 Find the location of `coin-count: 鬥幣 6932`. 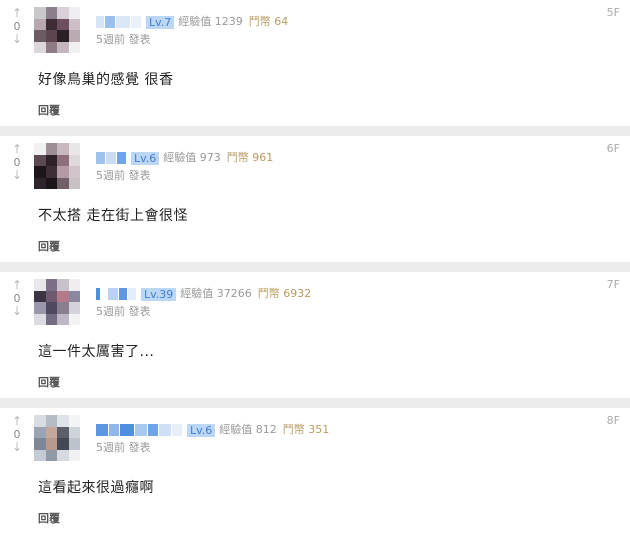

coin-count: 鬥幣 6932 is located at coordinates (284, 293).